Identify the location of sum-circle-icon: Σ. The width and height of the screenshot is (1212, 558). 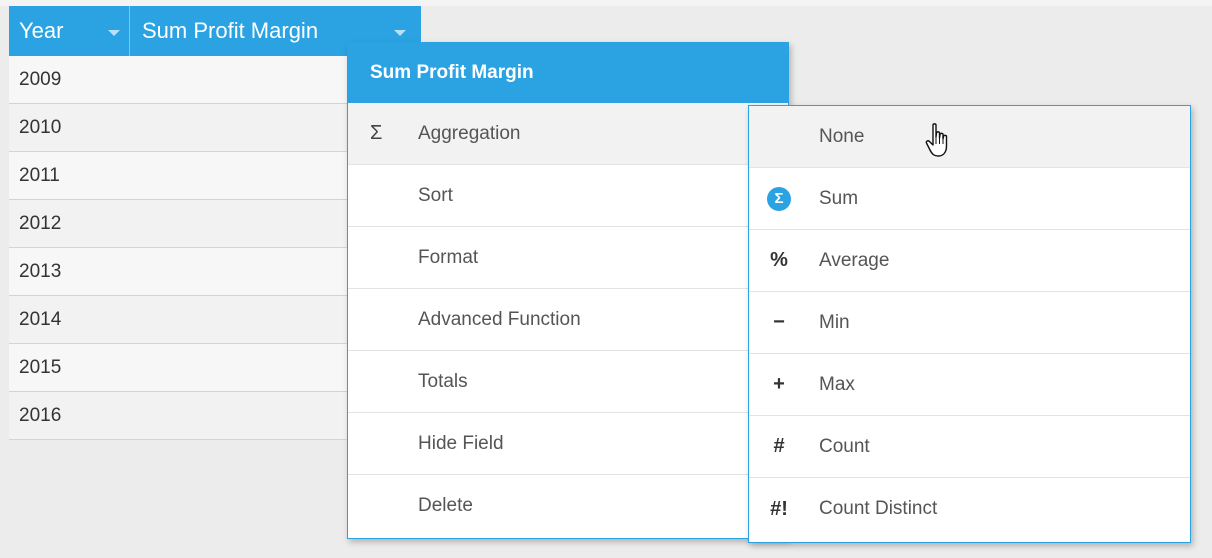
(779, 198).